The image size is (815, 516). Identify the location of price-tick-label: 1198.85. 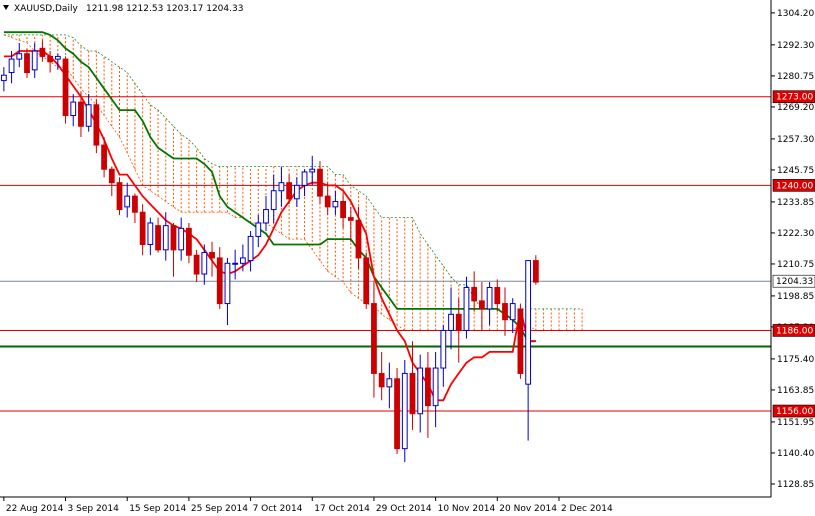
(795, 297).